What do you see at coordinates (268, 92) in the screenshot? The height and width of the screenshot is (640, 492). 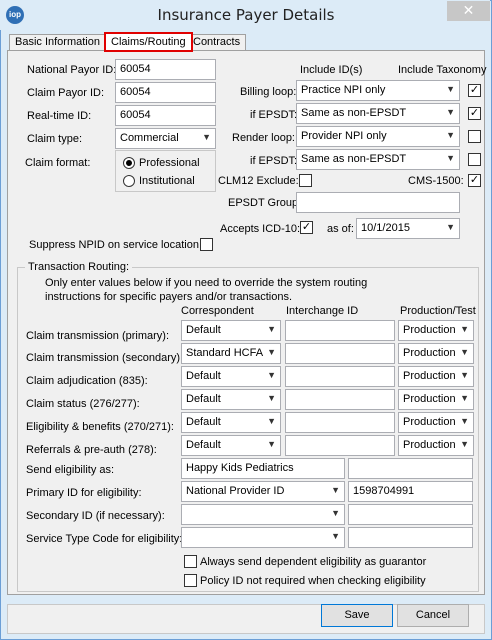 I see `billing-loop-label: Billing loop:` at bounding box center [268, 92].